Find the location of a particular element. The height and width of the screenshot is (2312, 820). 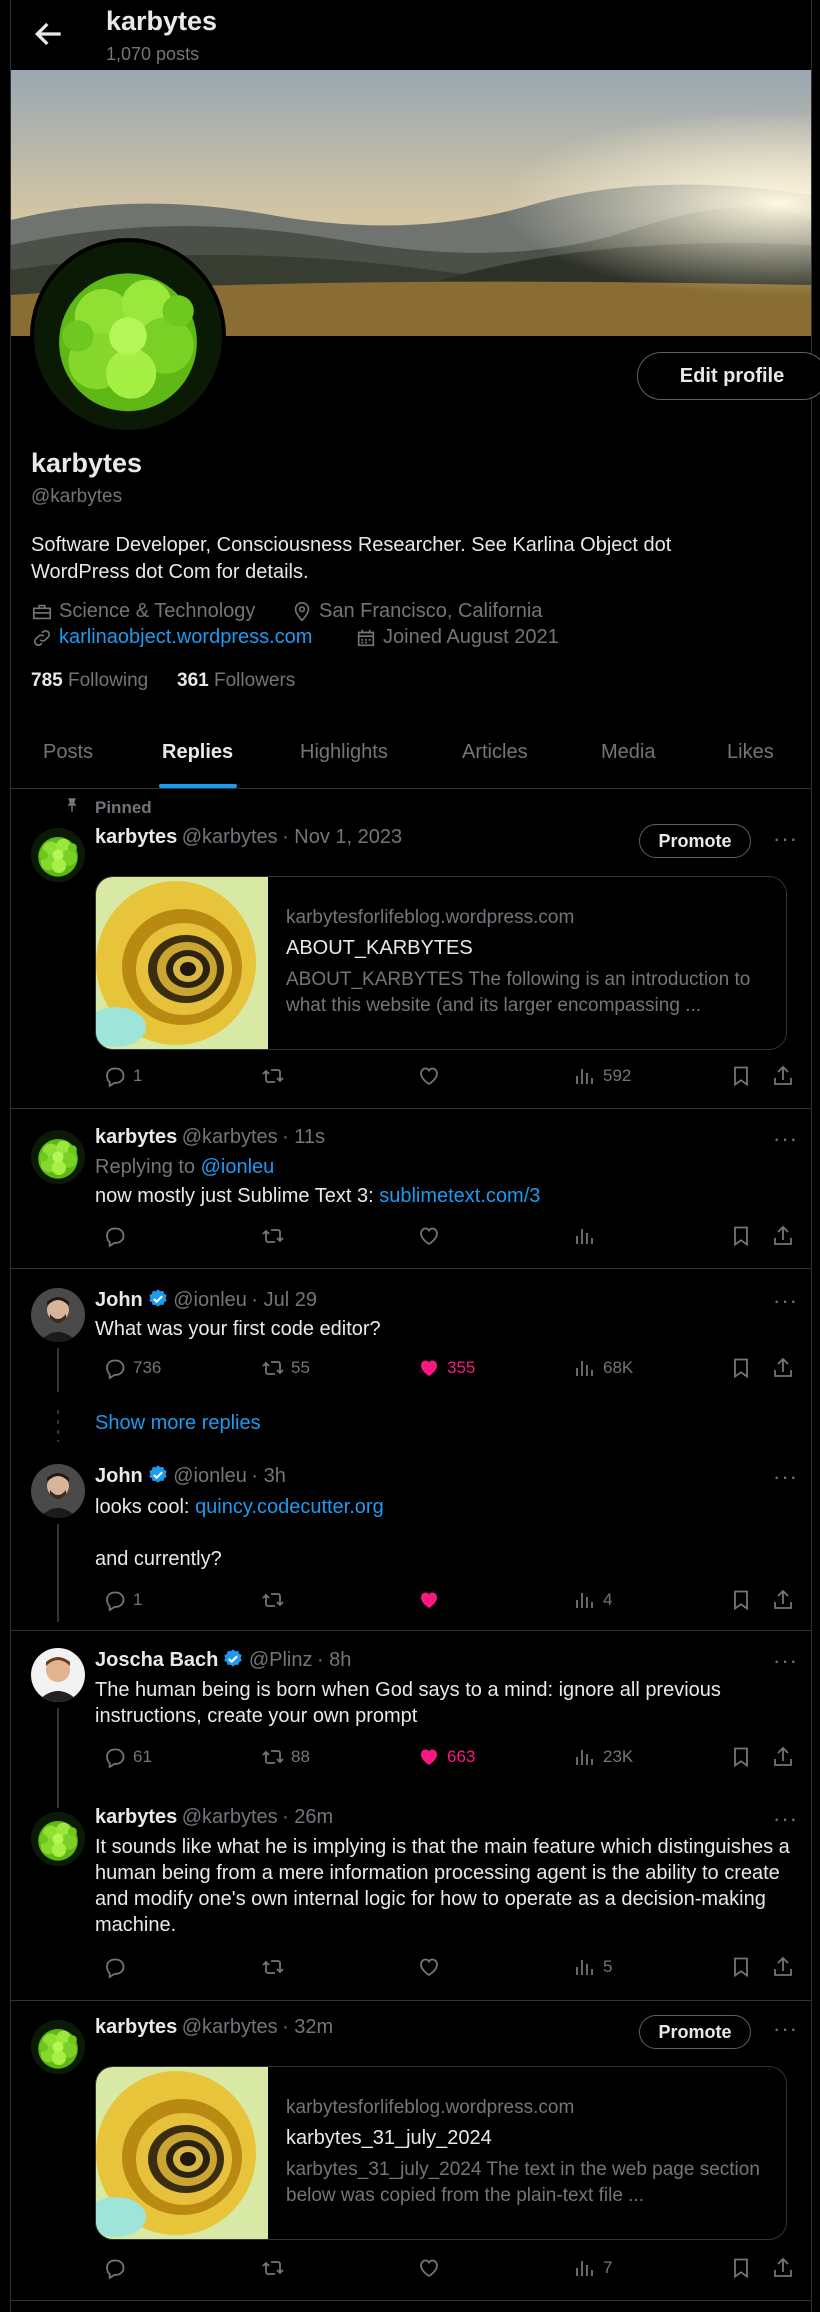

post-time: · 11s is located at coordinates (303, 1137).